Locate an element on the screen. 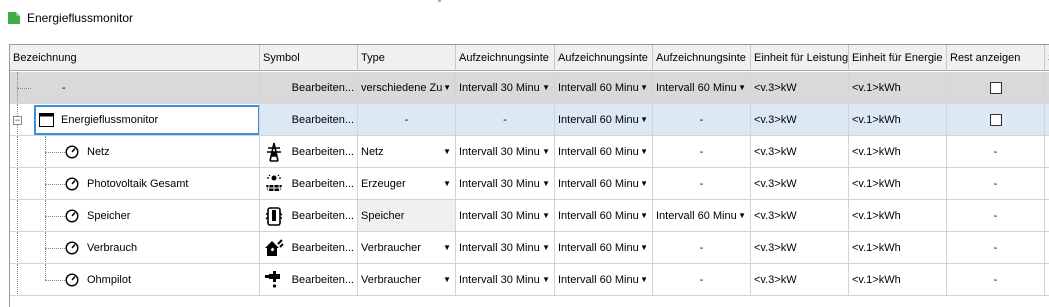 This screenshot has height=307, width=1049. row-name-cell: Verbrauch is located at coordinates (135, 248).